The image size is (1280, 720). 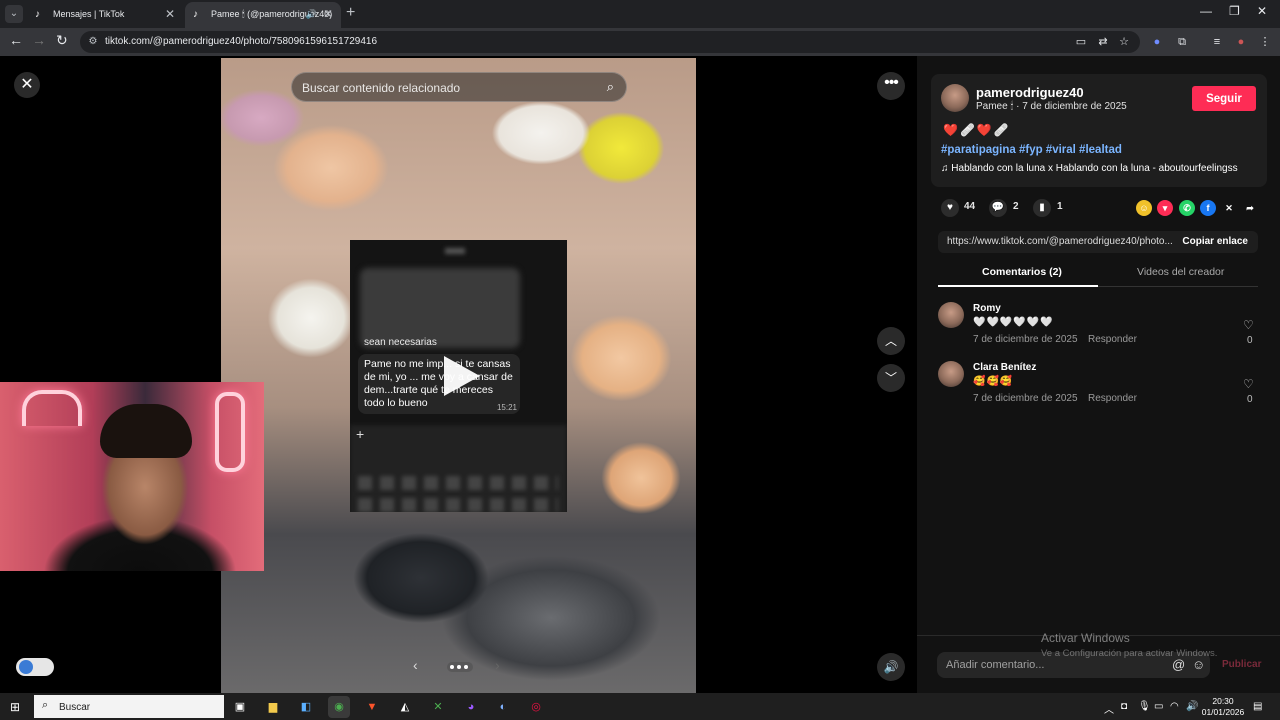 What do you see at coordinates (1241, 664) in the screenshot?
I see `publish-button: Publicar` at bounding box center [1241, 664].